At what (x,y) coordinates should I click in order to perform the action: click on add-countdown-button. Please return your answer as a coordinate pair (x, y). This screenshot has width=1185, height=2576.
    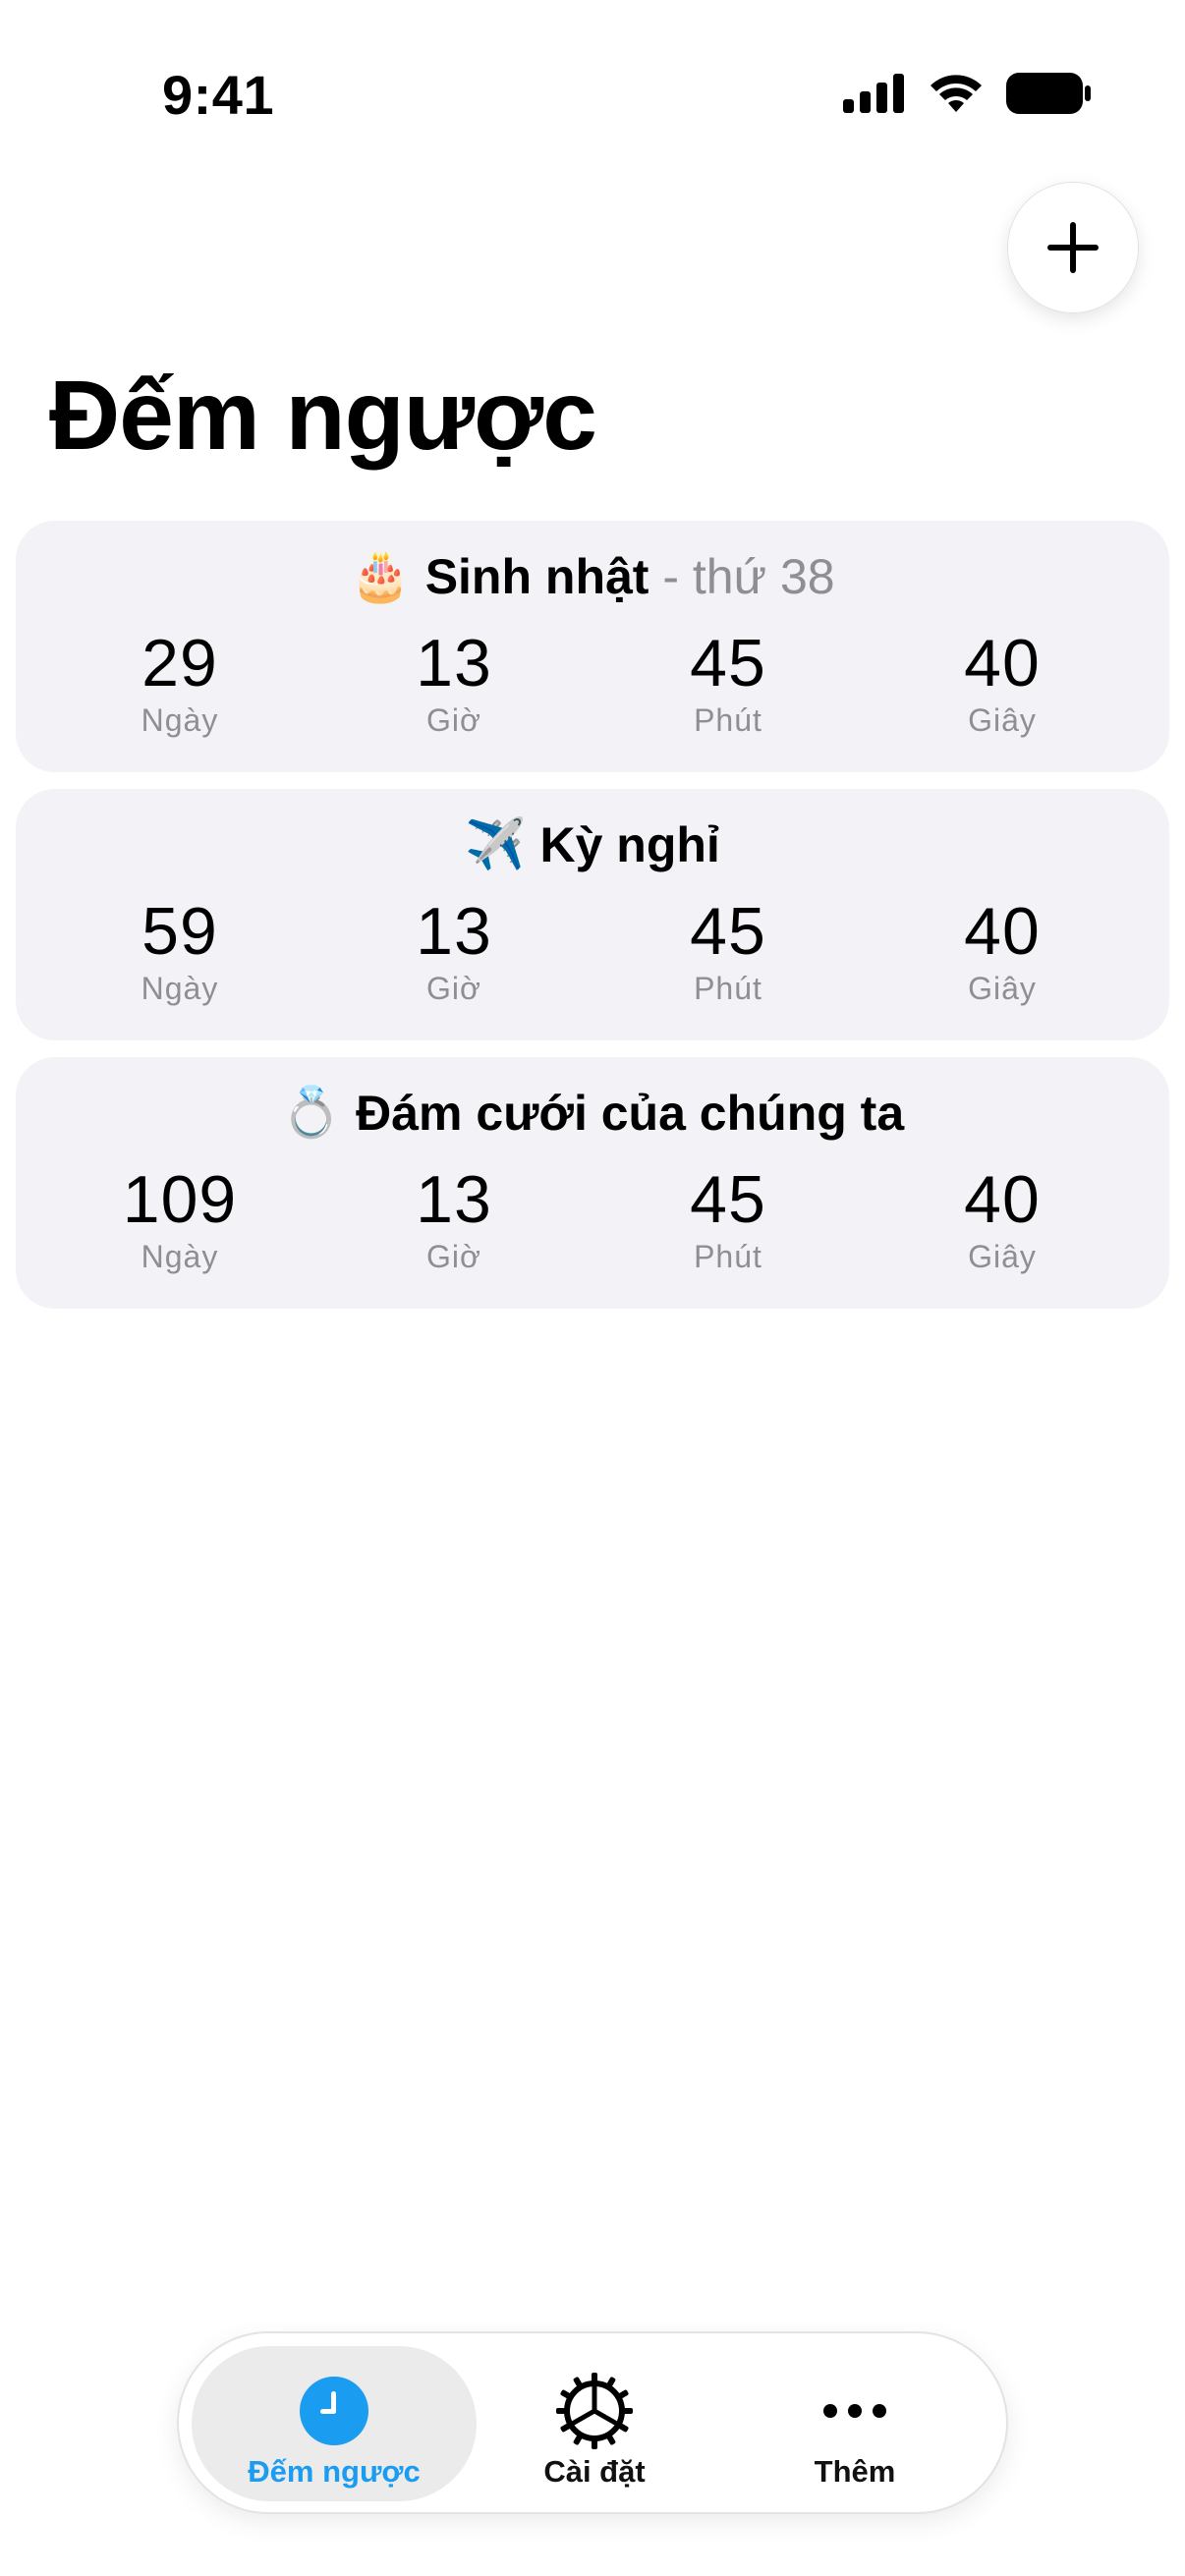
    Looking at the image, I should click on (1073, 247).